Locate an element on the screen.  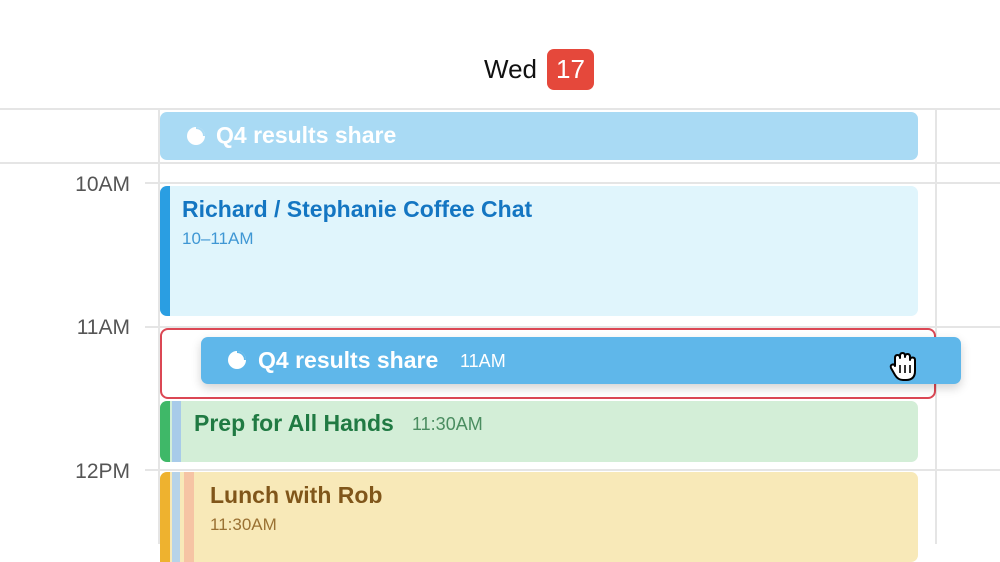
day-column-right-border is located at coordinates (936, 326).